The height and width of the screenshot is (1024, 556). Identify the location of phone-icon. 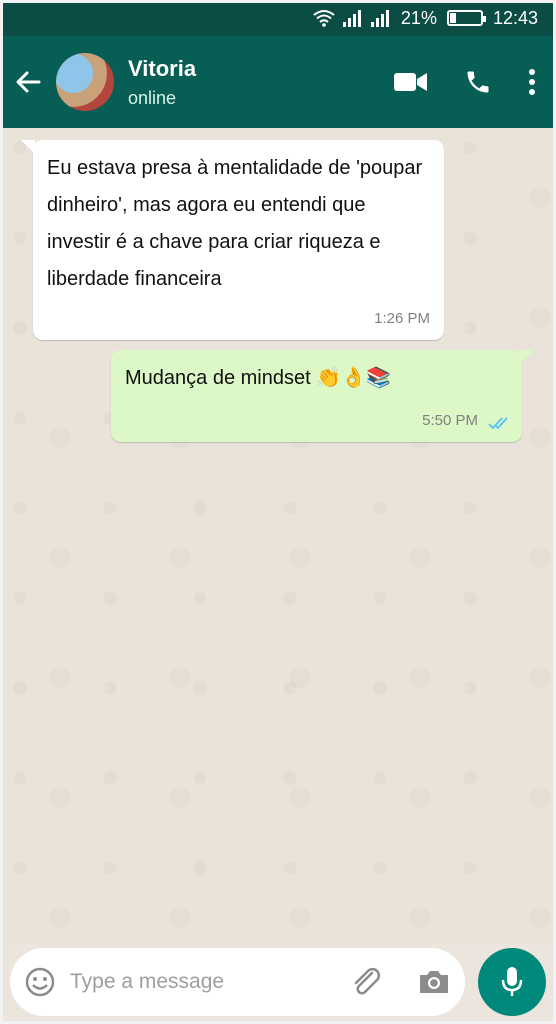
(478, 82).